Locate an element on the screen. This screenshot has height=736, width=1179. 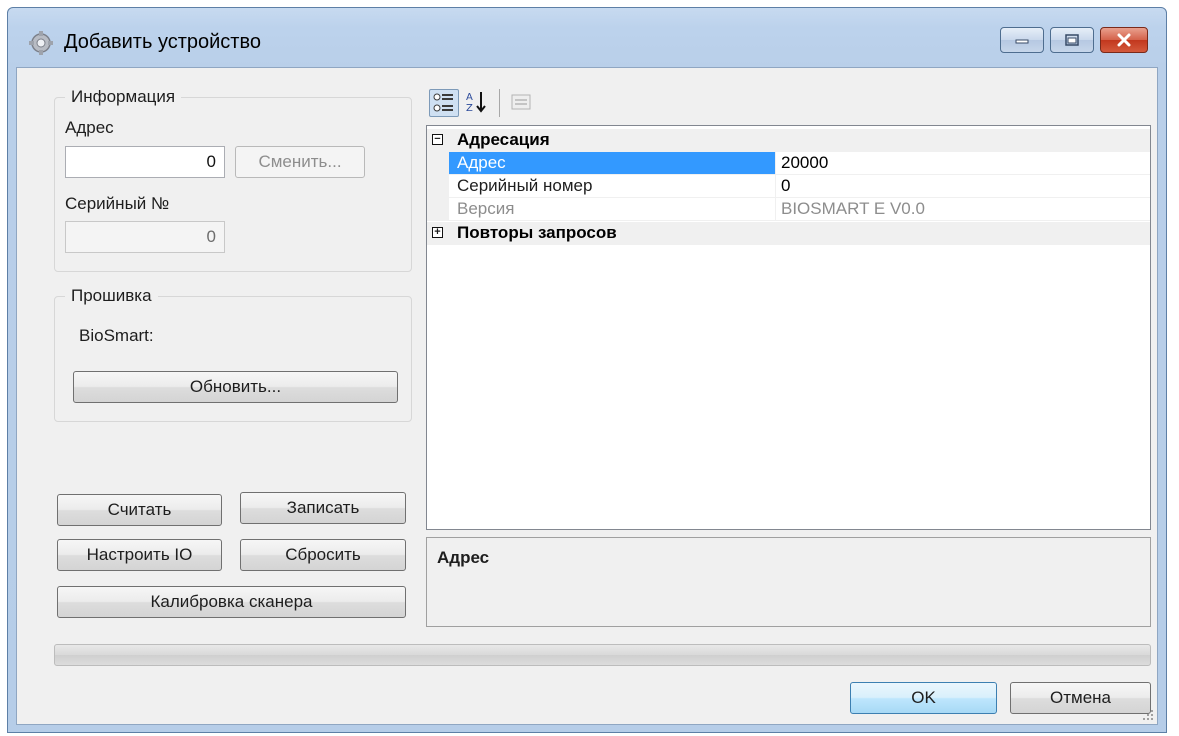
biosmart-label: BioSmart: is located at coordinates (116, 335).